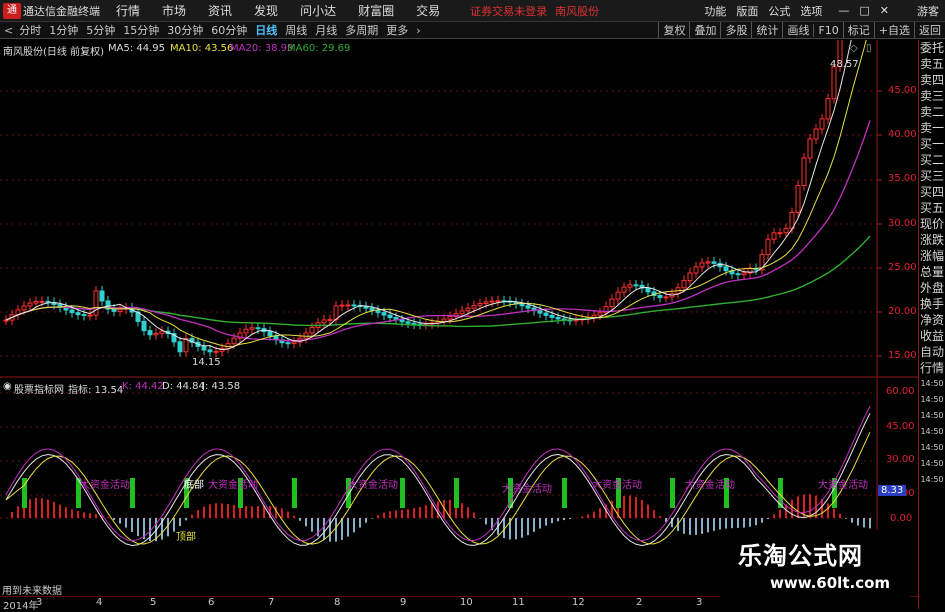 This screenshot has width=945, height=612. What do you see at coordinates (827, 30) in the screenshot?
I see `tool-f10: F10` at bounding box center [827, 30].